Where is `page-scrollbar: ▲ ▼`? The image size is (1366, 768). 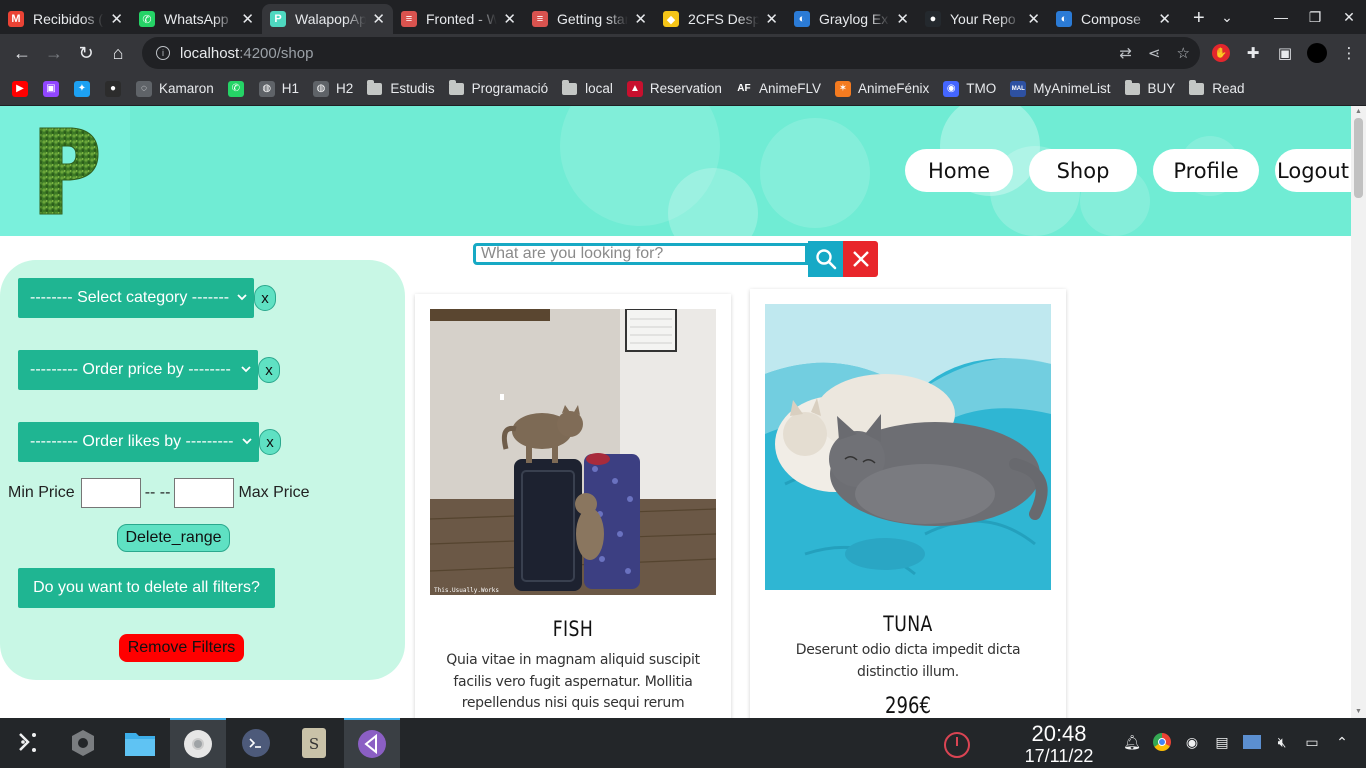
page-scrollbar: ▲ ▼ is located at coordinates (1358, 412).